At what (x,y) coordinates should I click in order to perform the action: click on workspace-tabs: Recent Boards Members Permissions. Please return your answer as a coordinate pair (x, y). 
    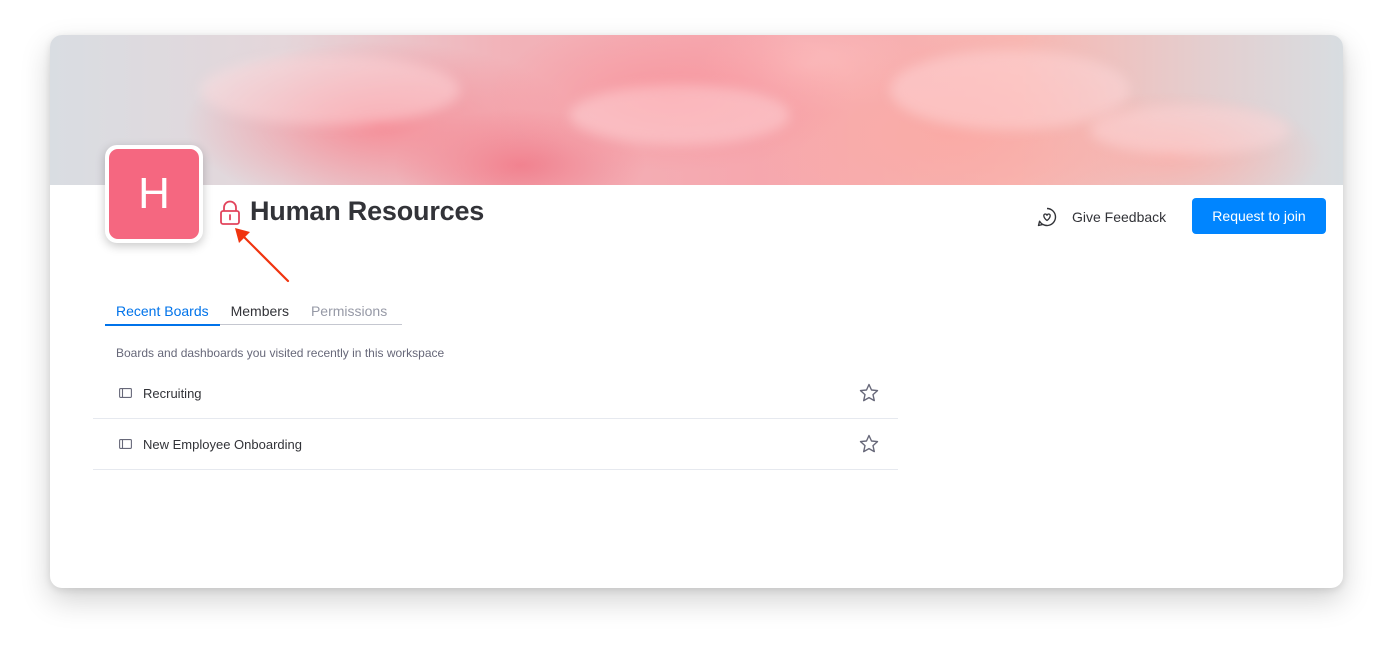
    Looking at the image, I should click on (253, 310).